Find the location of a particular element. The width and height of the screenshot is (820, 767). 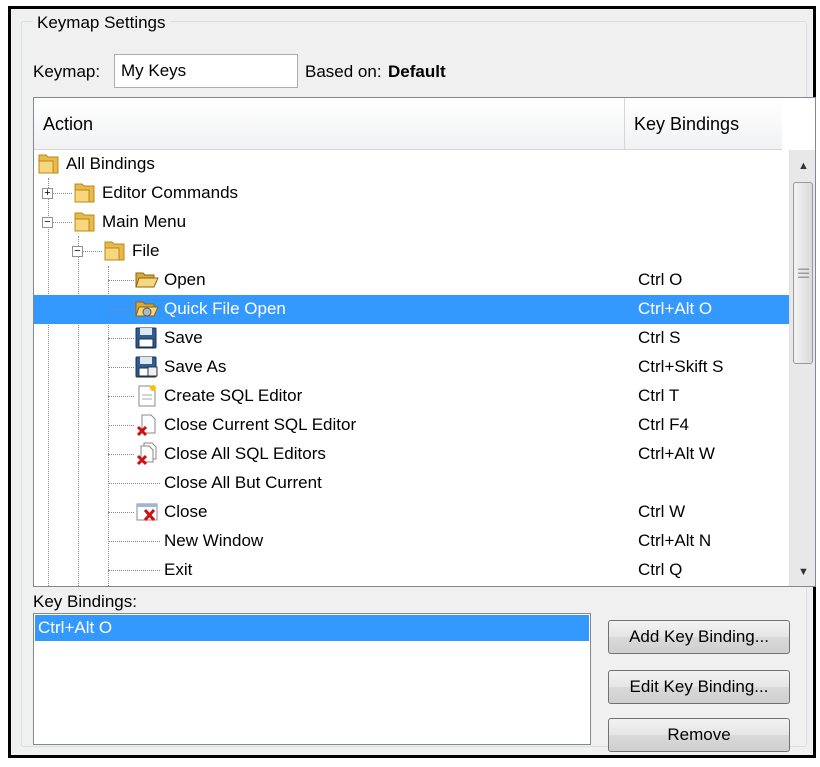

tree-row-key-binding: Ctrl Q is located at coordinates (660, 569).